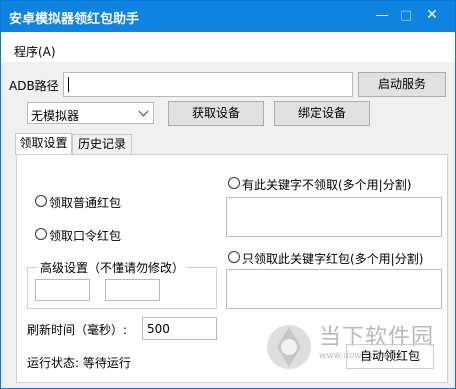 Image resolution: width=456 pixels, height=389 pixels. What do you see at coordinates (55, 116) in the screenshot?
I see `emulator-select-value: 无模拟器` at bounding box center [55, 116].